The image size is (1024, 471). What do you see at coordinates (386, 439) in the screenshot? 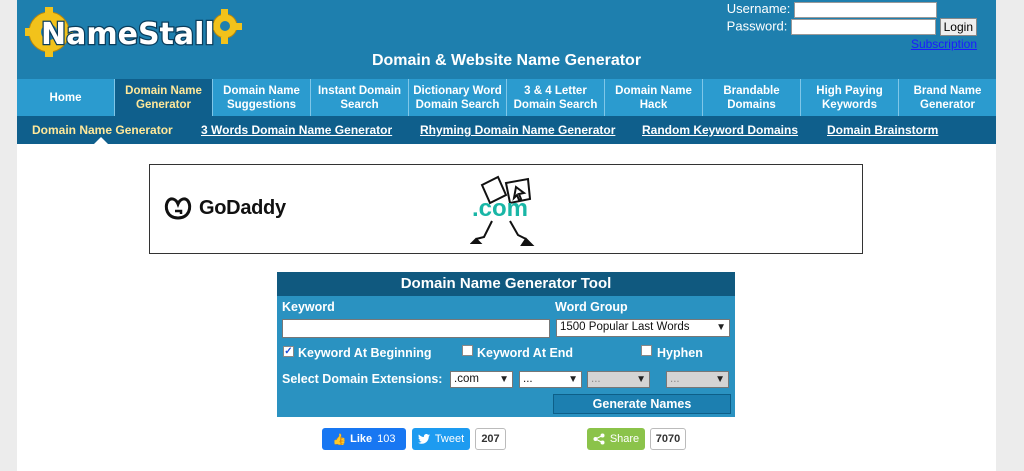
I see `like-count: 103` at bounding box center [386, 439].